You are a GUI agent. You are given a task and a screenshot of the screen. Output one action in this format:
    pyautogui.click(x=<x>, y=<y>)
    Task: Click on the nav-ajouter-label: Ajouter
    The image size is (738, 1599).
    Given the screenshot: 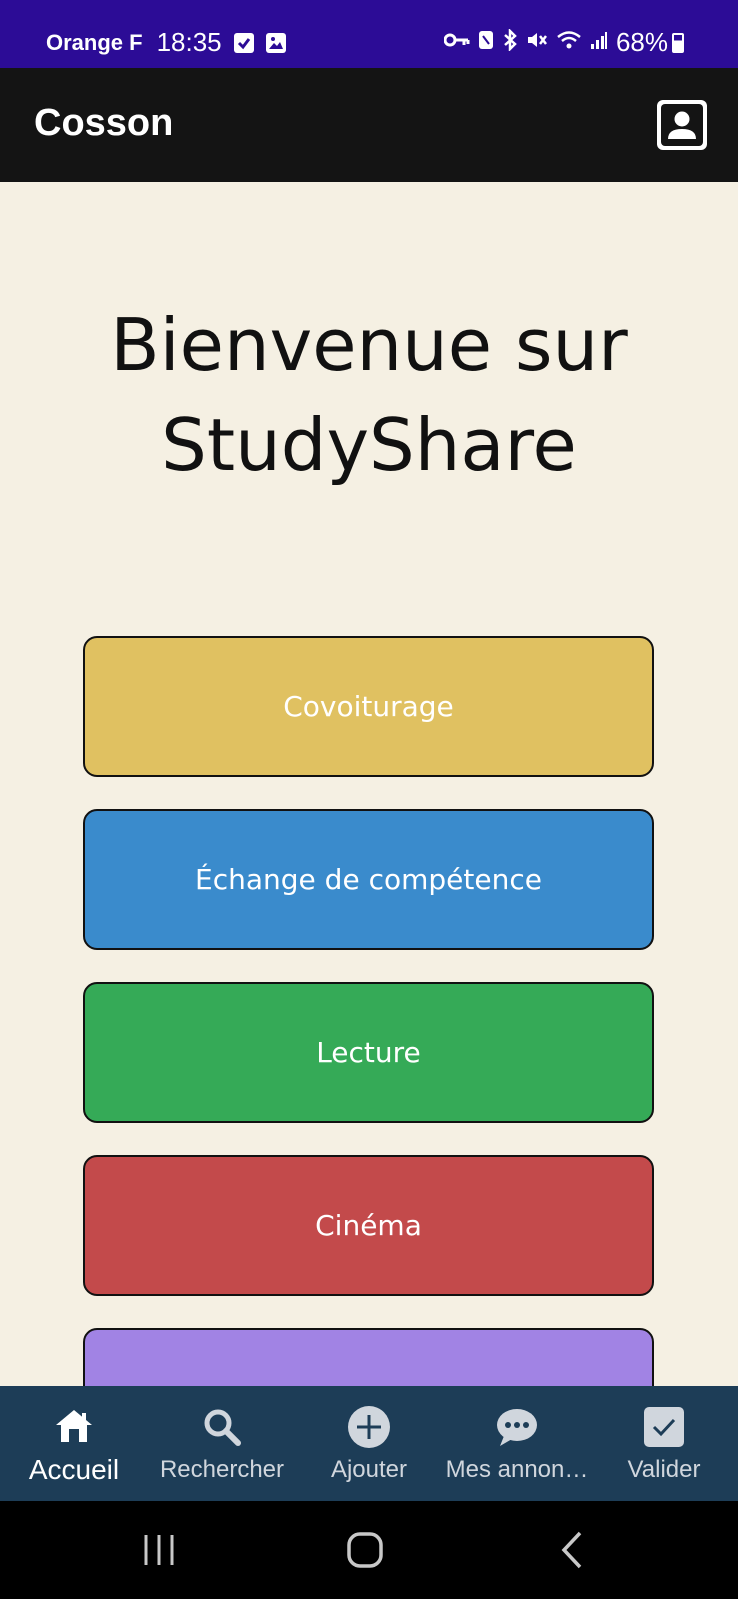 What is the action you would take?
    pyautogui.click(x=369, y=1469)
    